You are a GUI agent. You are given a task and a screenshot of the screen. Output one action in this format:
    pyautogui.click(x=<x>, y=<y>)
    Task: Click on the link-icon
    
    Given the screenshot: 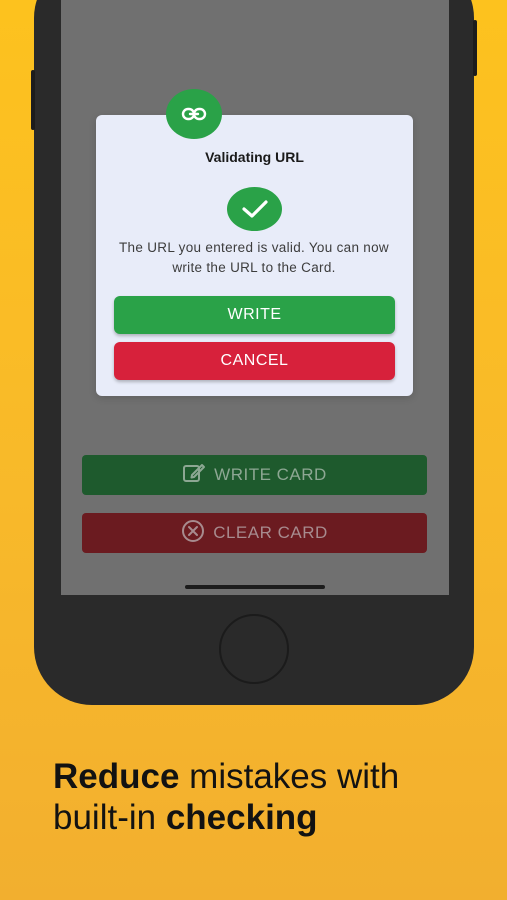 What is the action you would take?
    pyautogui.click(x=194, y=114)
    